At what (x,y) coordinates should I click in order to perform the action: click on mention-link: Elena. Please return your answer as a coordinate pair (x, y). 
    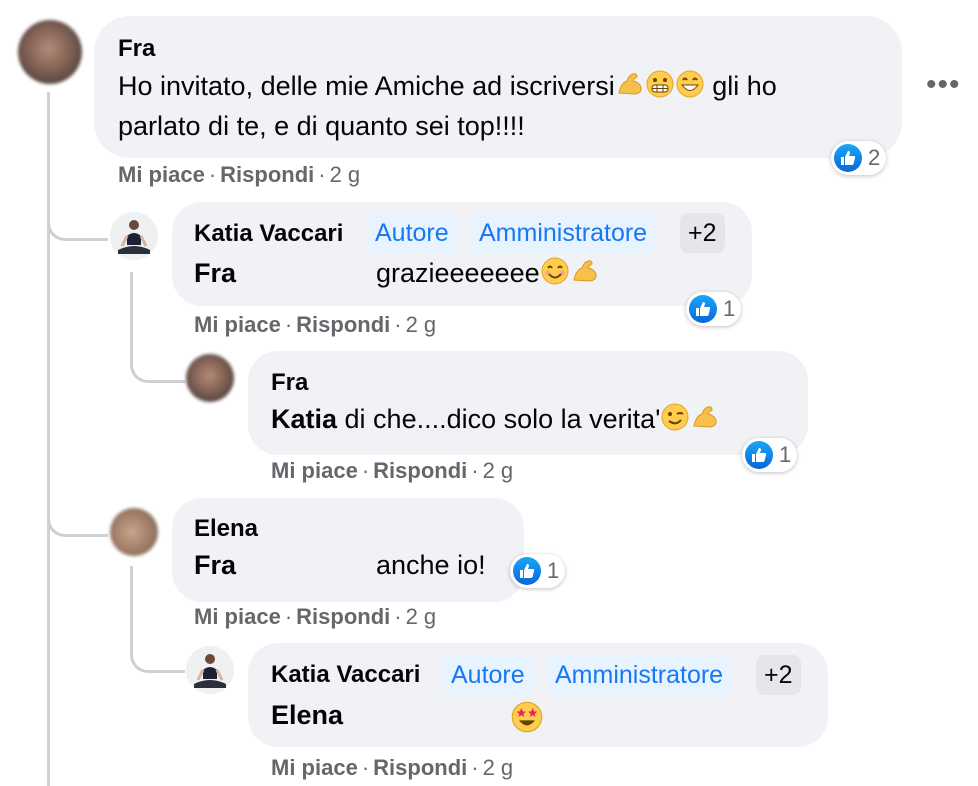
    Looking at the image, I should click on (307, 715).